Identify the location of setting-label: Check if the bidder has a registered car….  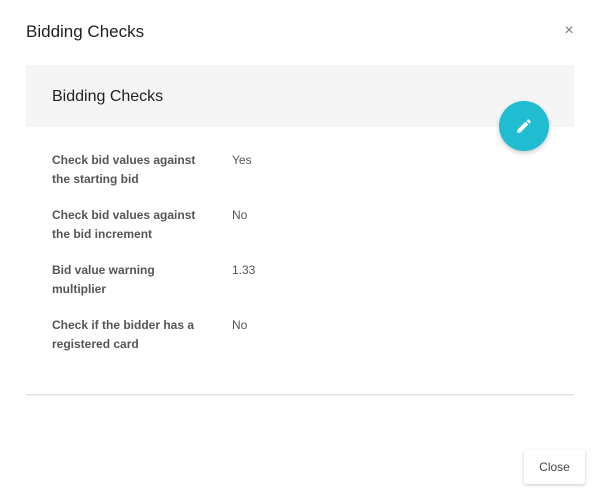
(123, 334).